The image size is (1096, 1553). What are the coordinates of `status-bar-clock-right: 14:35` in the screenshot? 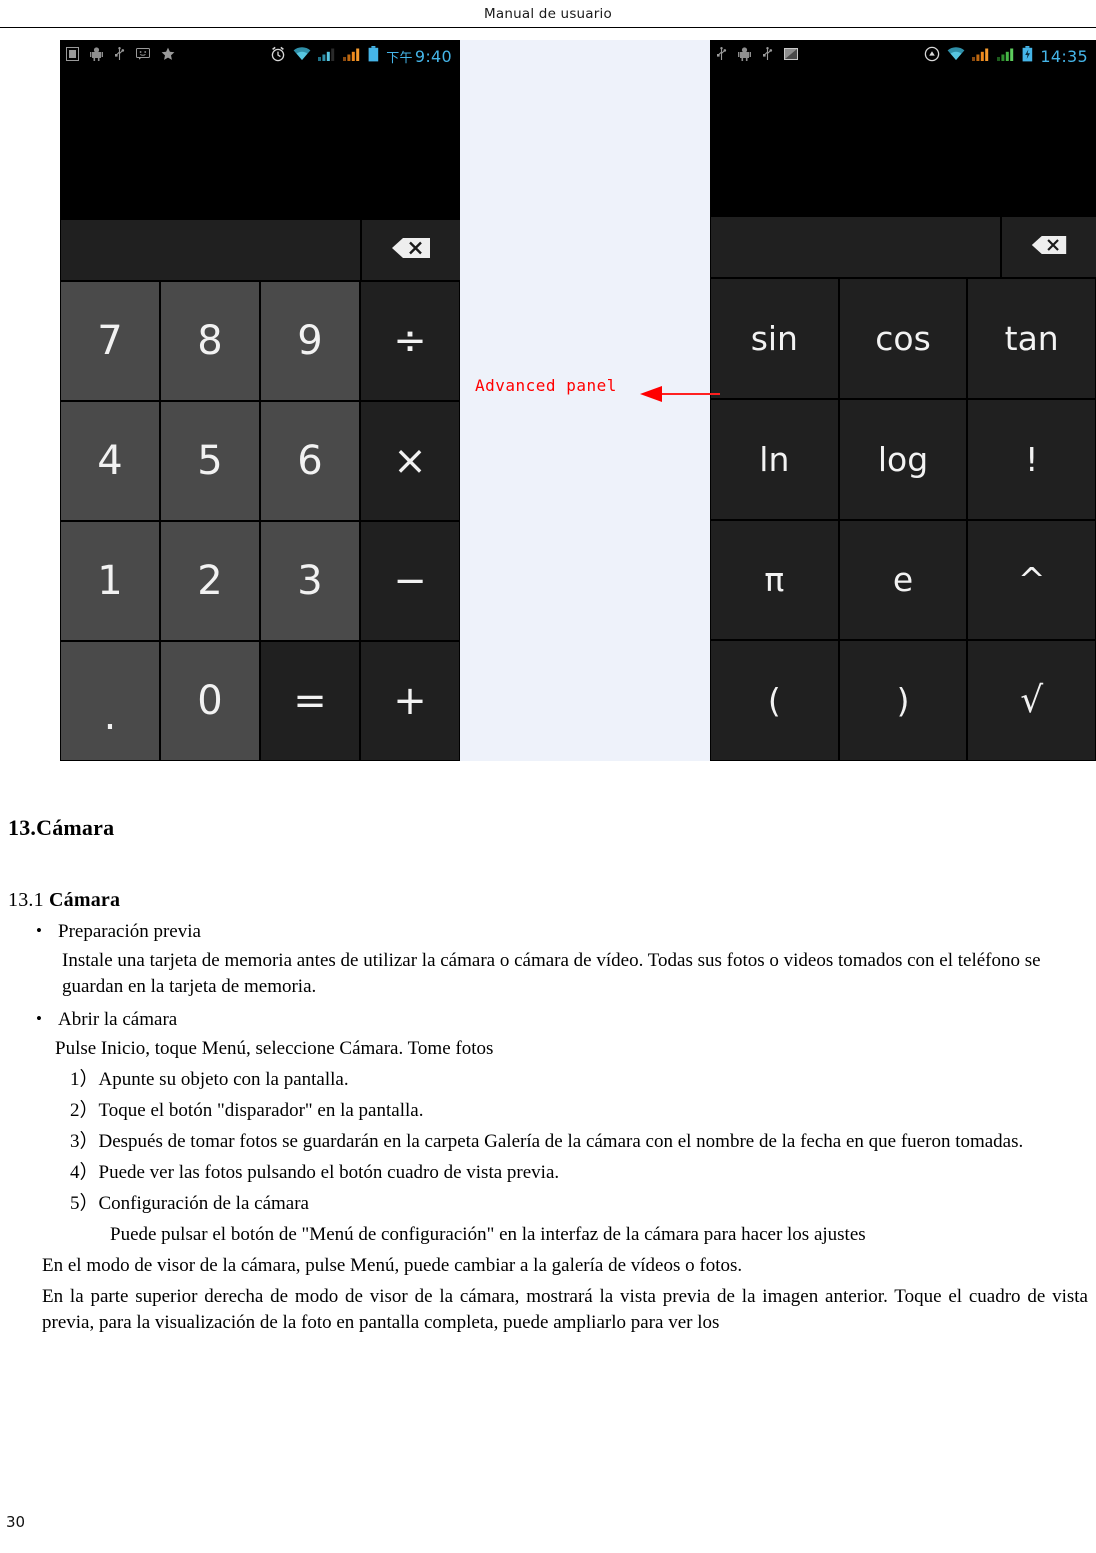 It's located at (1064, 56).